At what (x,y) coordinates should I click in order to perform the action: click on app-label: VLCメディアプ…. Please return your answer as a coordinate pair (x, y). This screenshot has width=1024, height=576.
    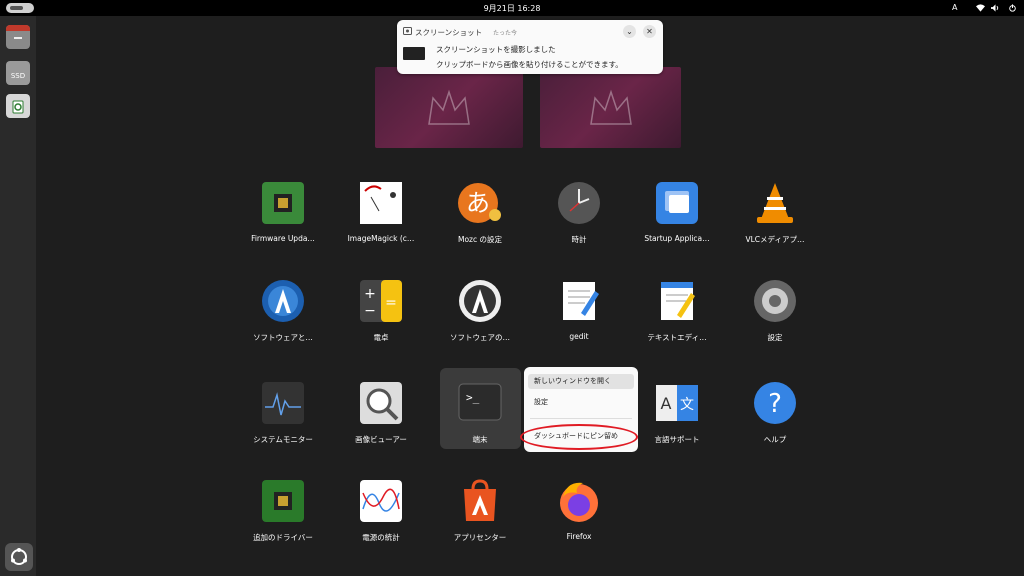
    Looking at the image, I should click on (775, 239).